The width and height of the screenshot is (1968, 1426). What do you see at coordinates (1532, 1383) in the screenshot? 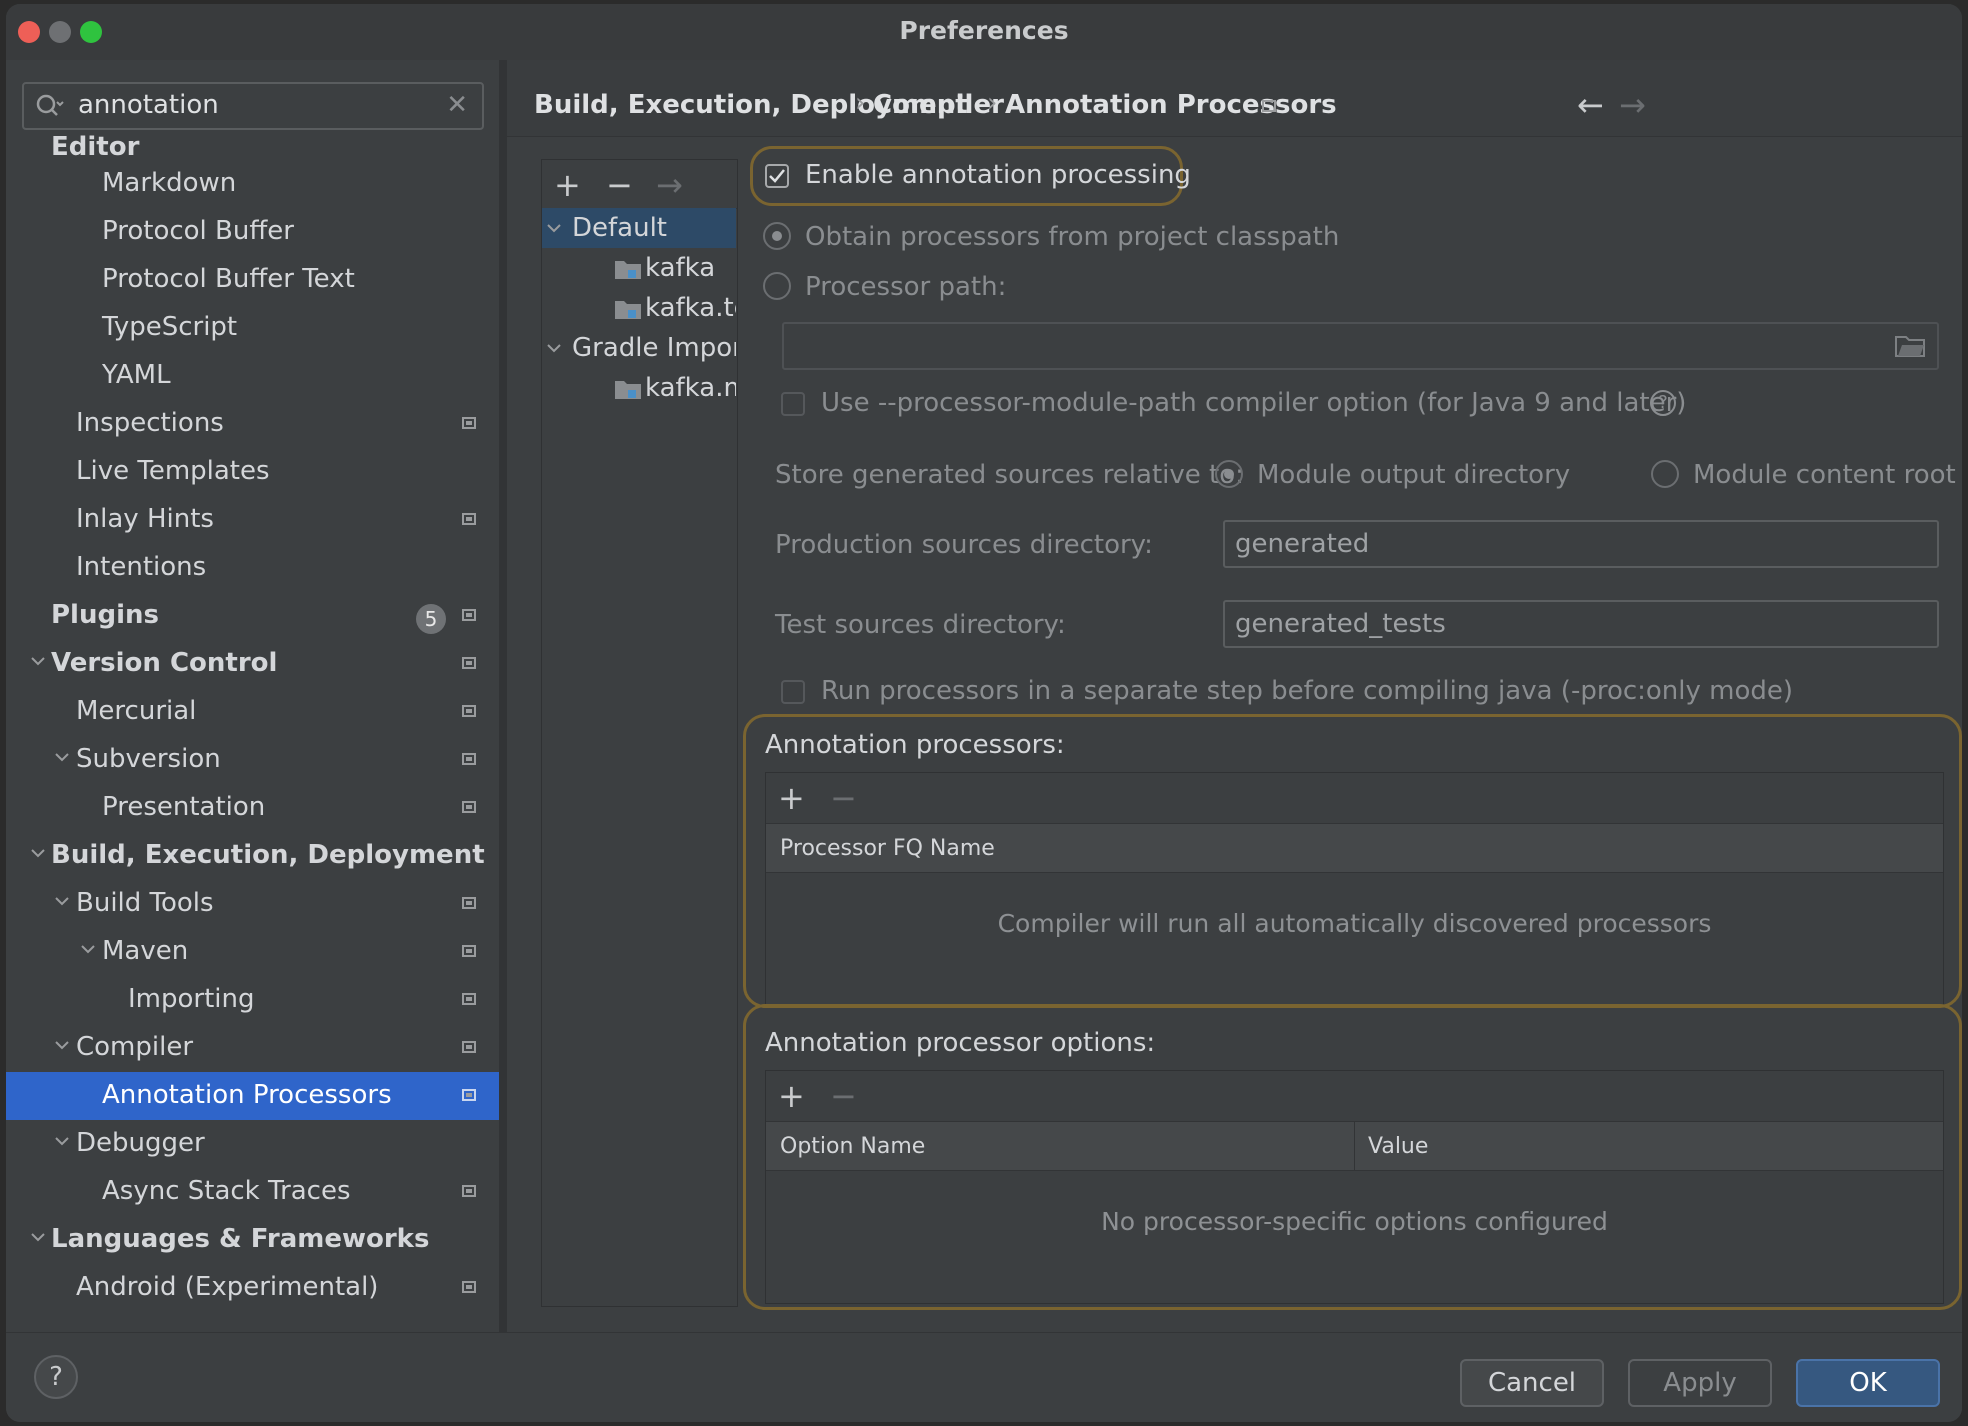
I see `cancel-button: Cancel` at bounding box center [1532, 1383].